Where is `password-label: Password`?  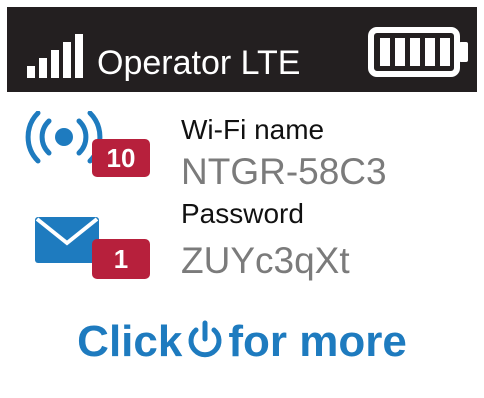 password-label: Password is located at coordinates (242, 213).